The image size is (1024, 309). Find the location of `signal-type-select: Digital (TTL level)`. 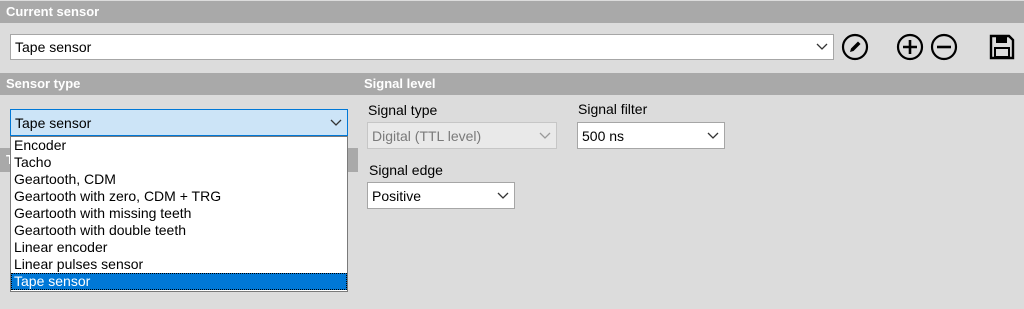

signal-type-select: Digital (TTL level) is located at coordinates (462, 135).